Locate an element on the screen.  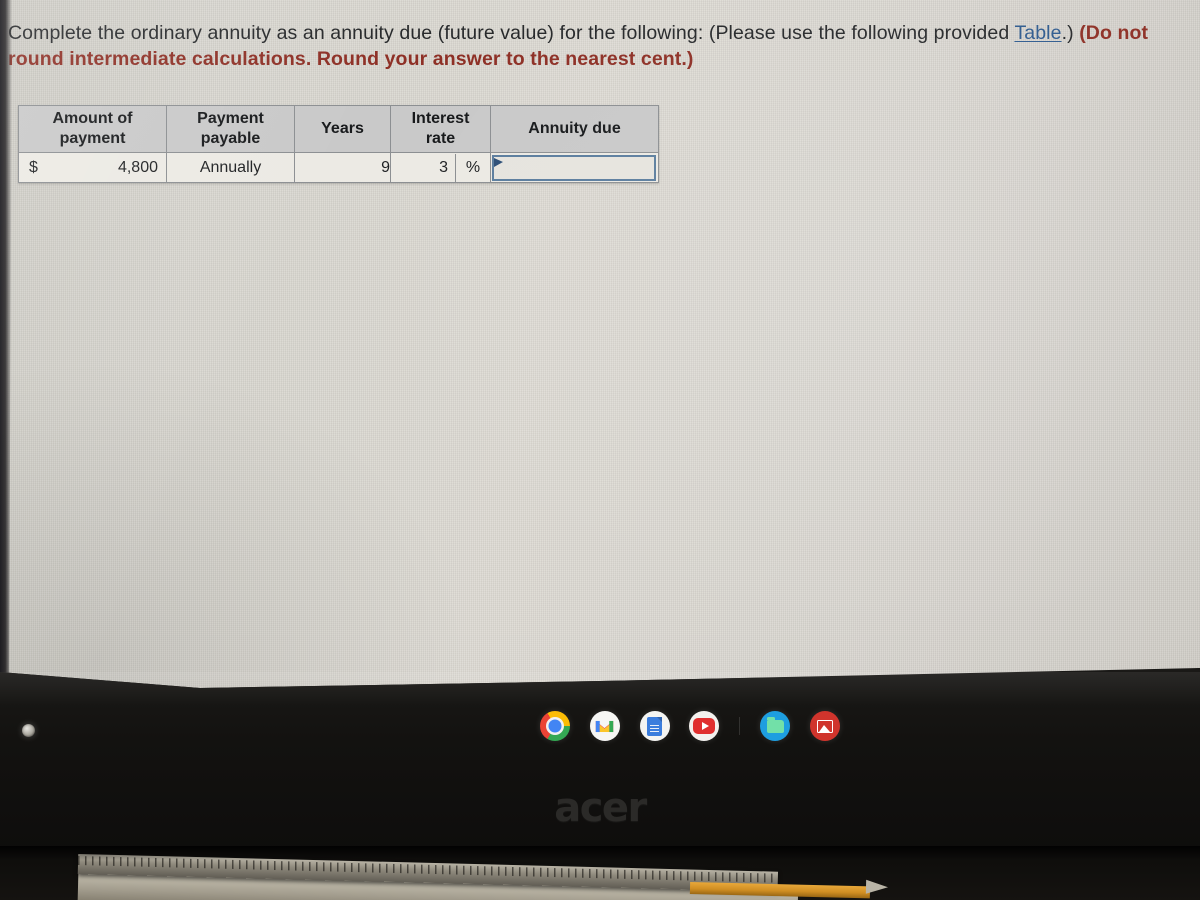
cell-interest-rate: 3 % is located at coordinates (440, 167).